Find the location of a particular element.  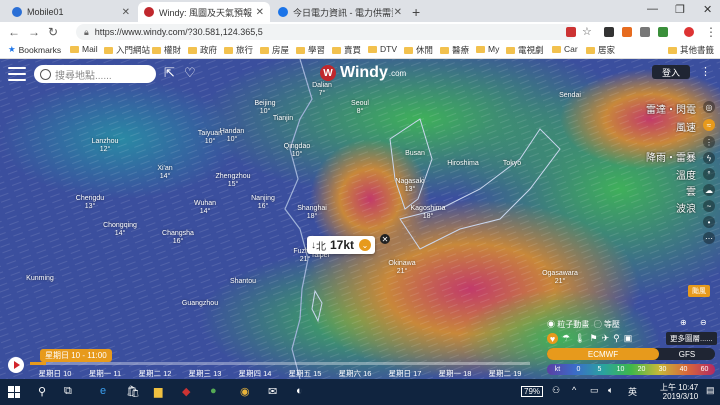

city-label: Chengdu 13° is located at coordinates (90, 203).